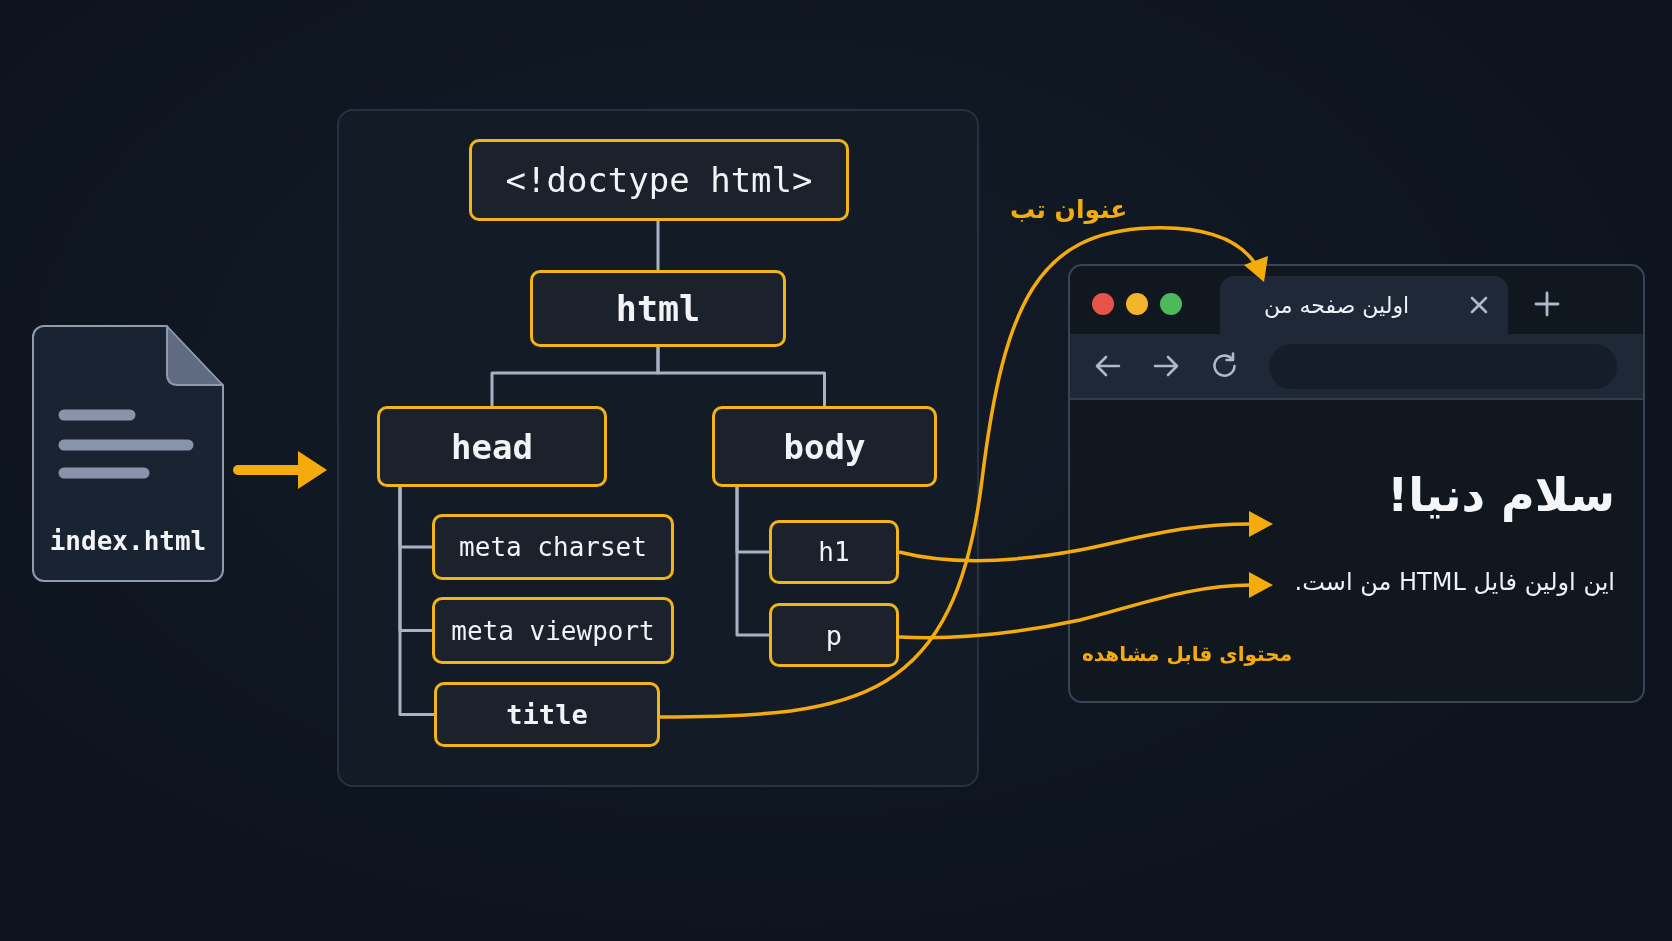  What do you see at coordinates (280, 470) in the screenshot?
I see `arrow-icon` at bounding box center [280, 470].